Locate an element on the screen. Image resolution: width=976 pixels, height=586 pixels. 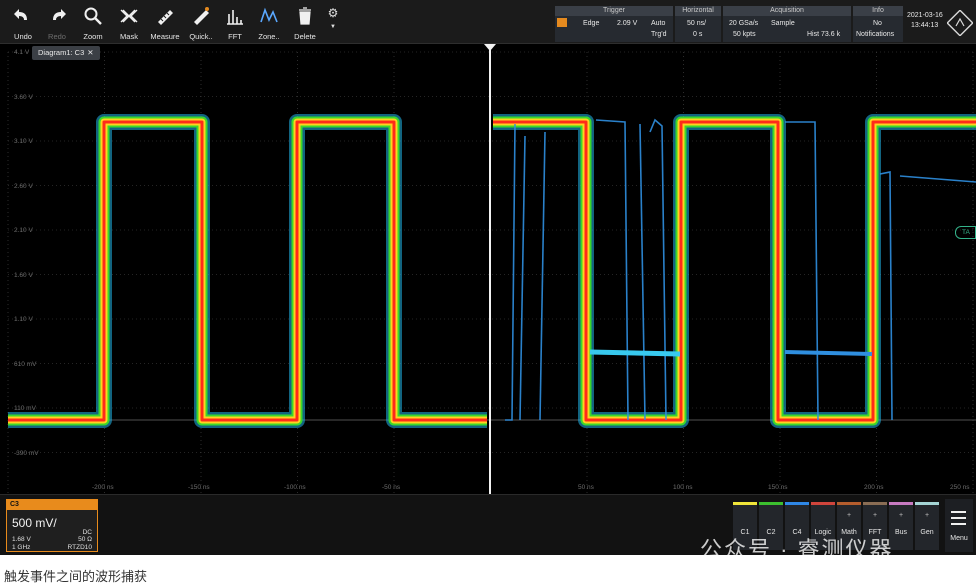
plateau-trace is located at coordinates (635, 353).